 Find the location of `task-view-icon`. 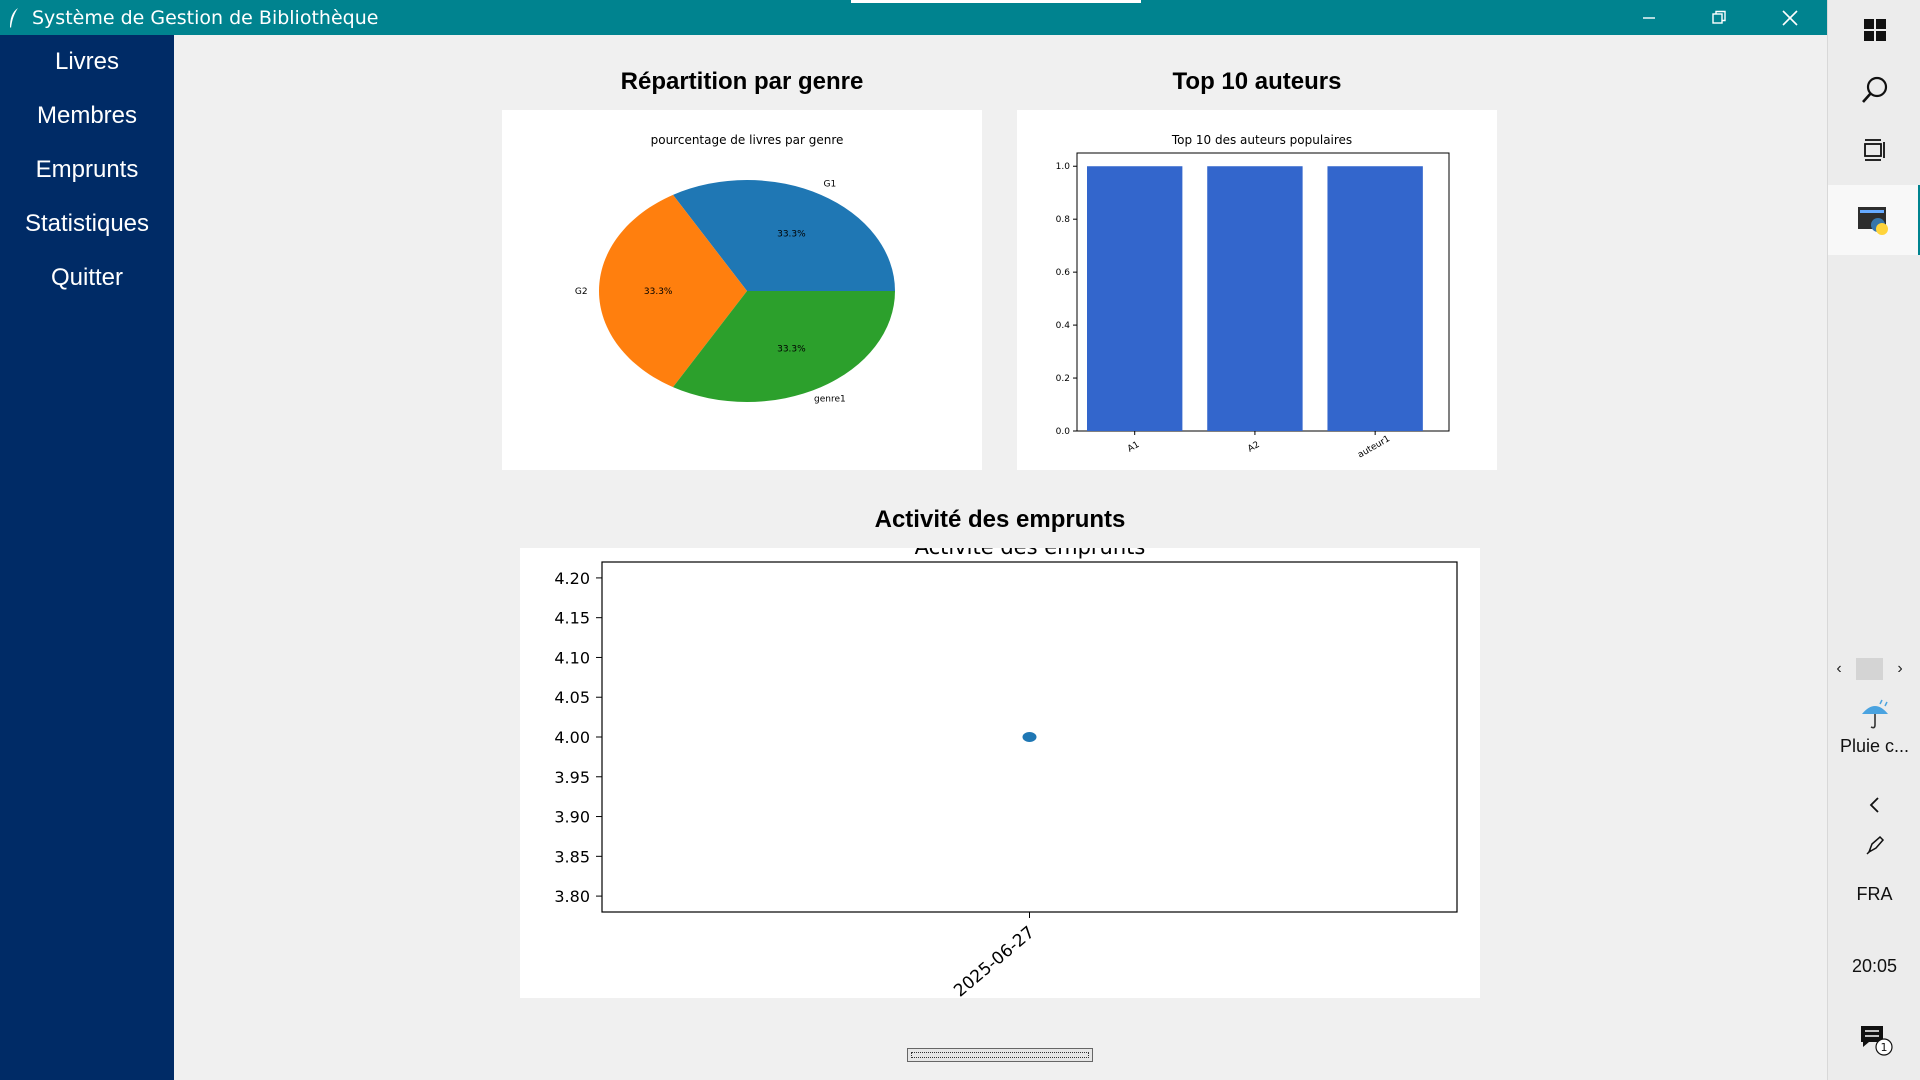

task-view-icon is located at coordinates (1874, 150).